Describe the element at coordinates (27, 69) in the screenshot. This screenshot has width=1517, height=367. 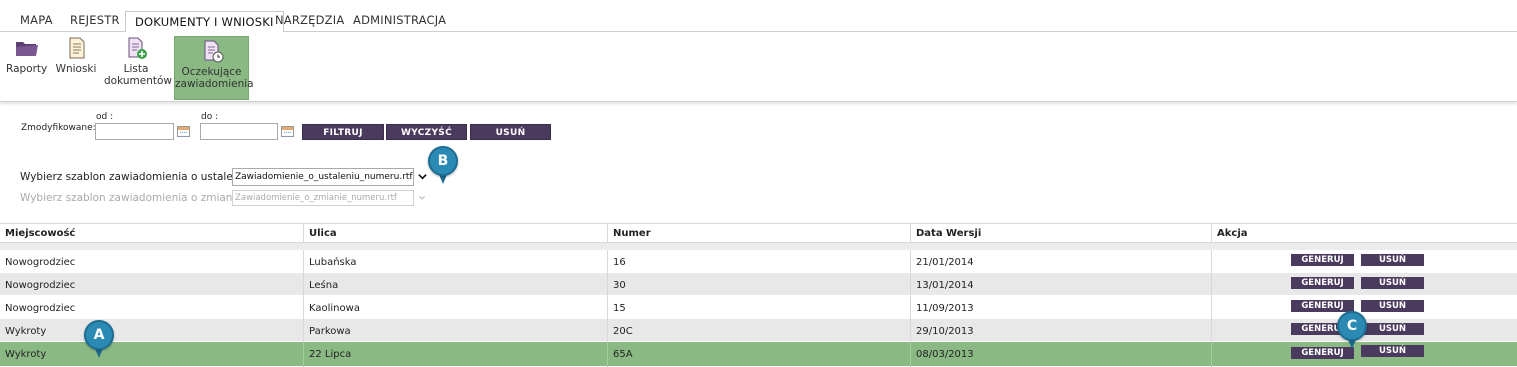
I see `toolbar-raporty-label: Raporty` at that location.